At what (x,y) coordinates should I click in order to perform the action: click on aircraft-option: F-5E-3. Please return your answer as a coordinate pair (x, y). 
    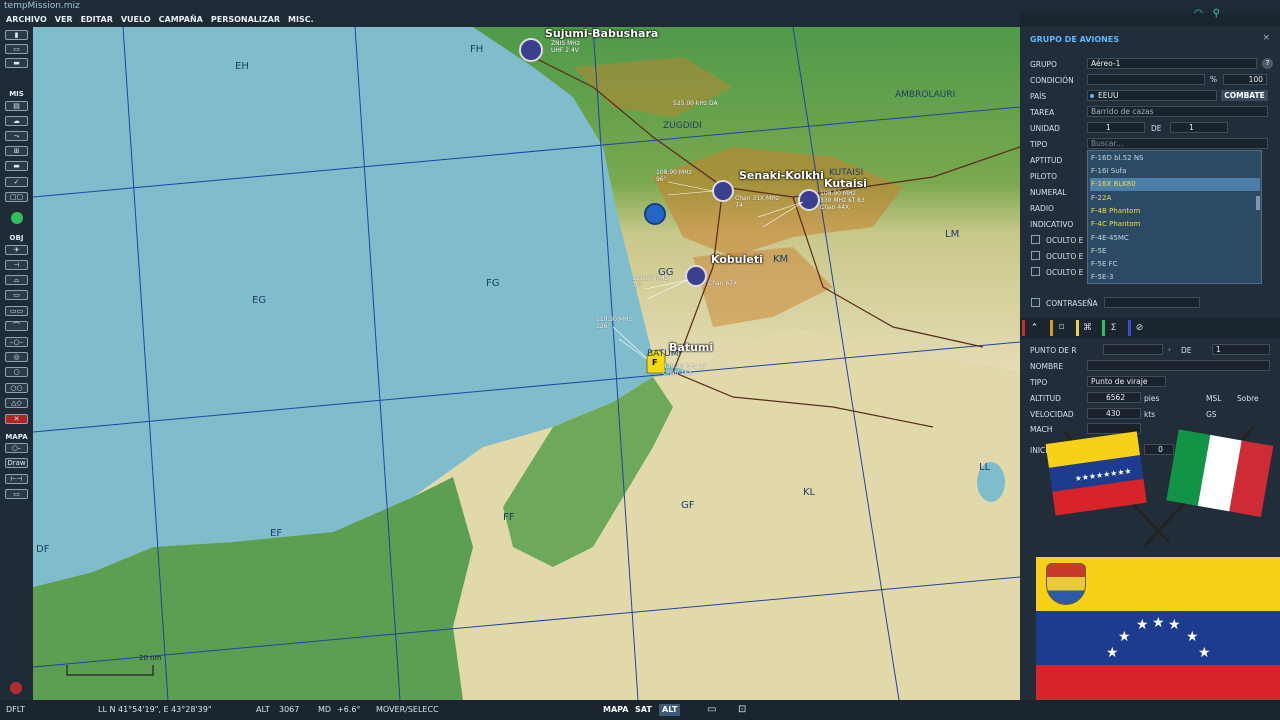
    Looking at the image, I should click on (1175, 277).